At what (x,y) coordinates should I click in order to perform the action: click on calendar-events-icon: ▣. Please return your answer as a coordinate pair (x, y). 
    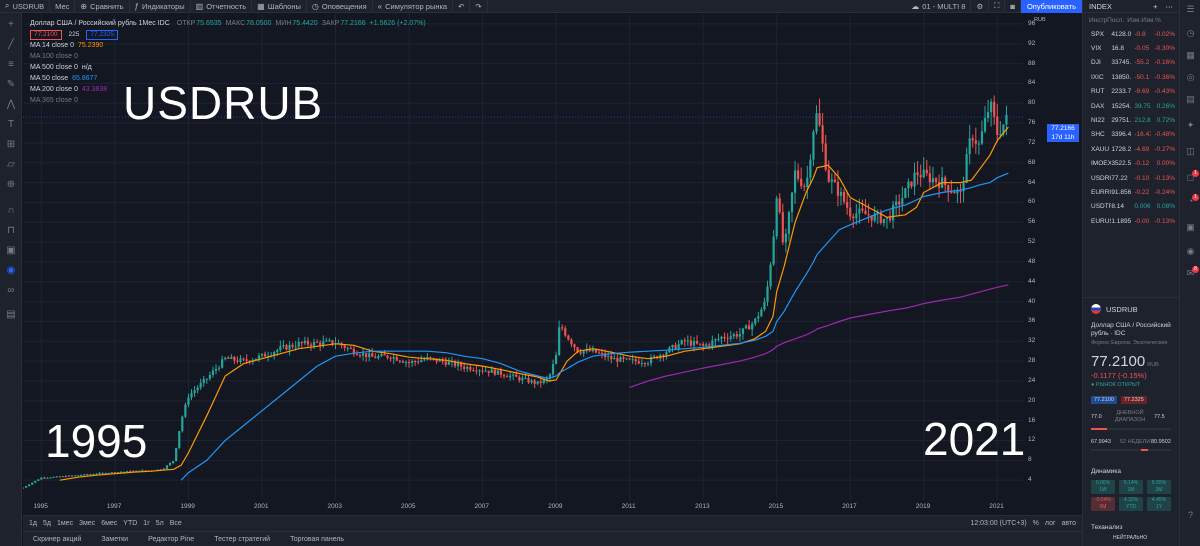
    Looking at the image, I should click on (1190, 227).